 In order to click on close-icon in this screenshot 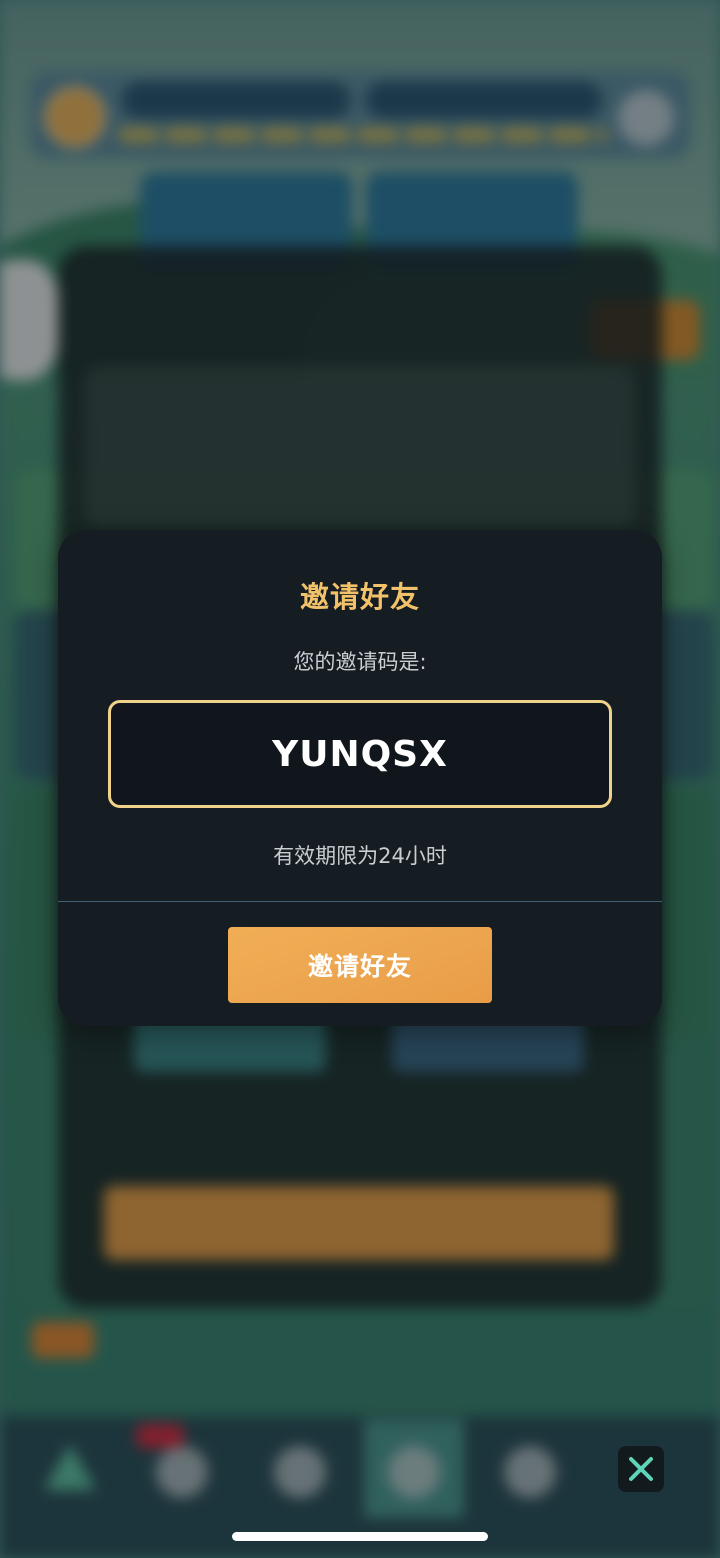, I will do `click(641, 1469)`.